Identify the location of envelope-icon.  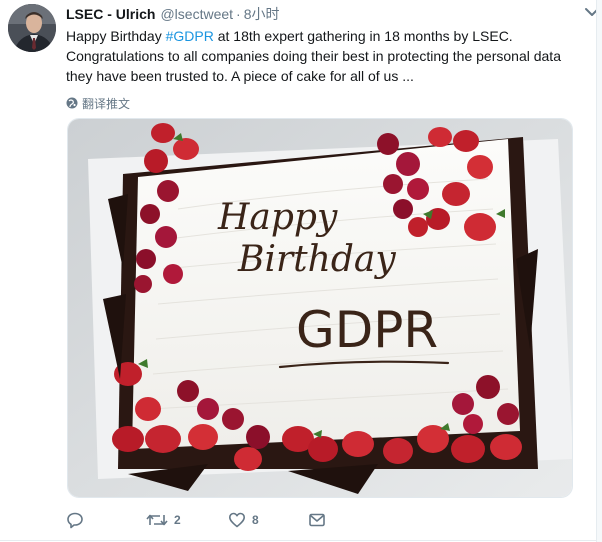
(317, 520).